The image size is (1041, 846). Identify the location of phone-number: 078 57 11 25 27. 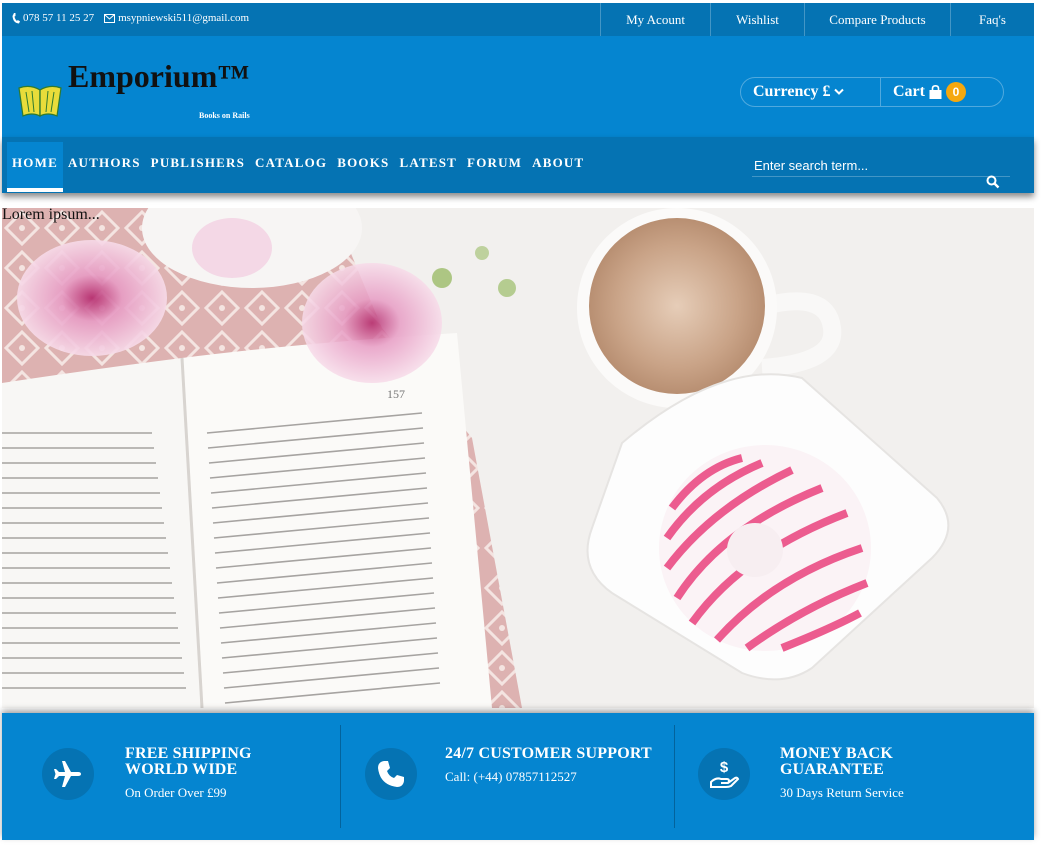
(59, 18).